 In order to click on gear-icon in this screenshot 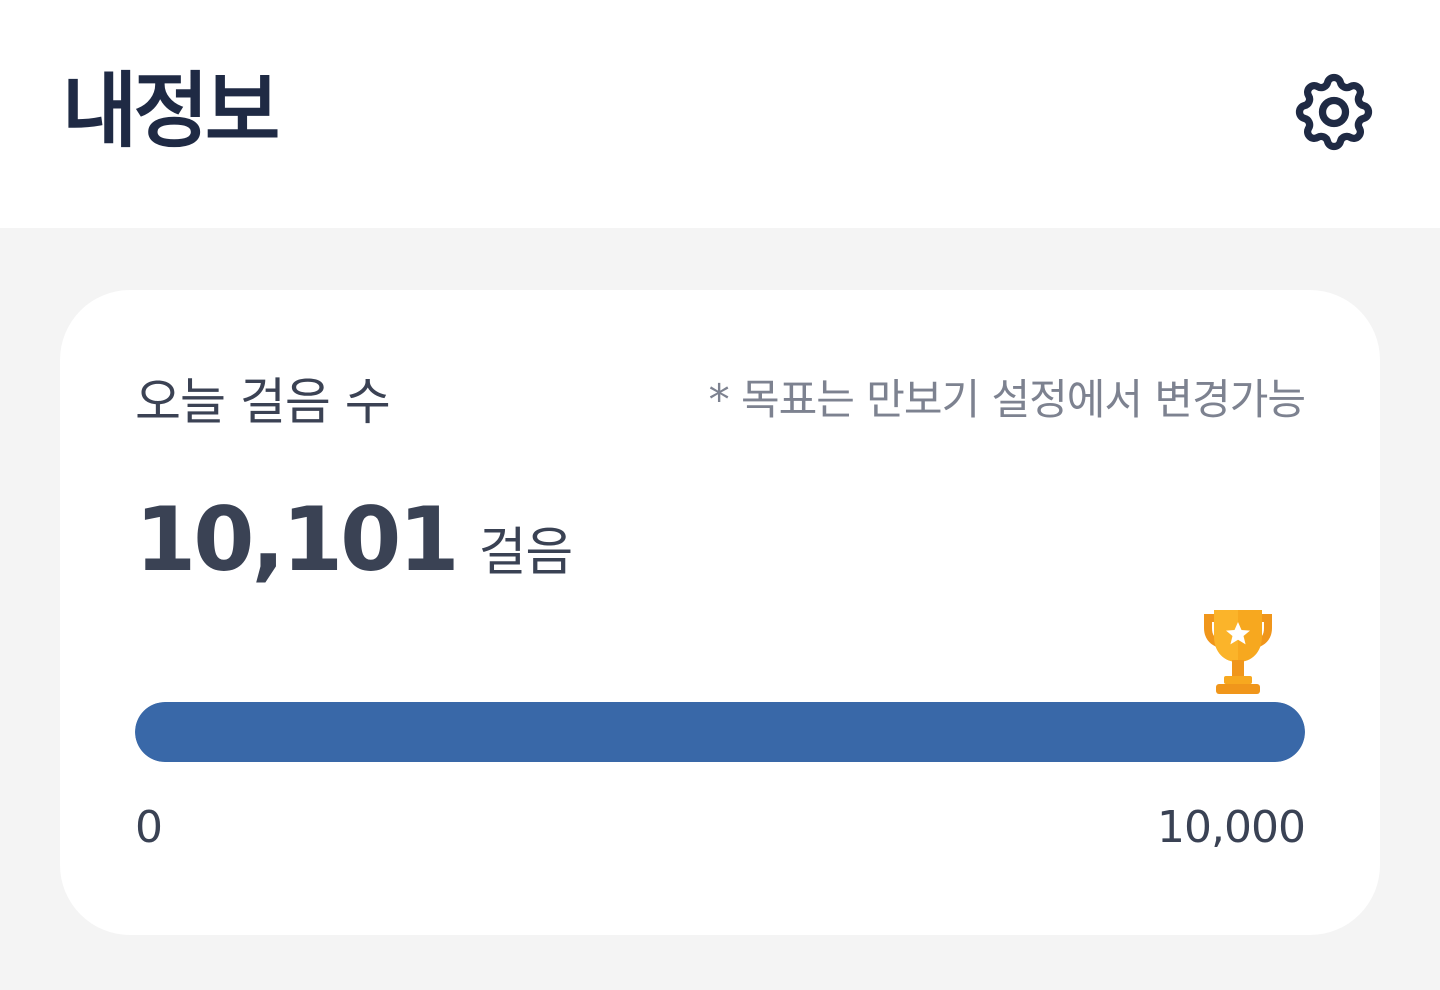, I will do `click(1334, 112)`.